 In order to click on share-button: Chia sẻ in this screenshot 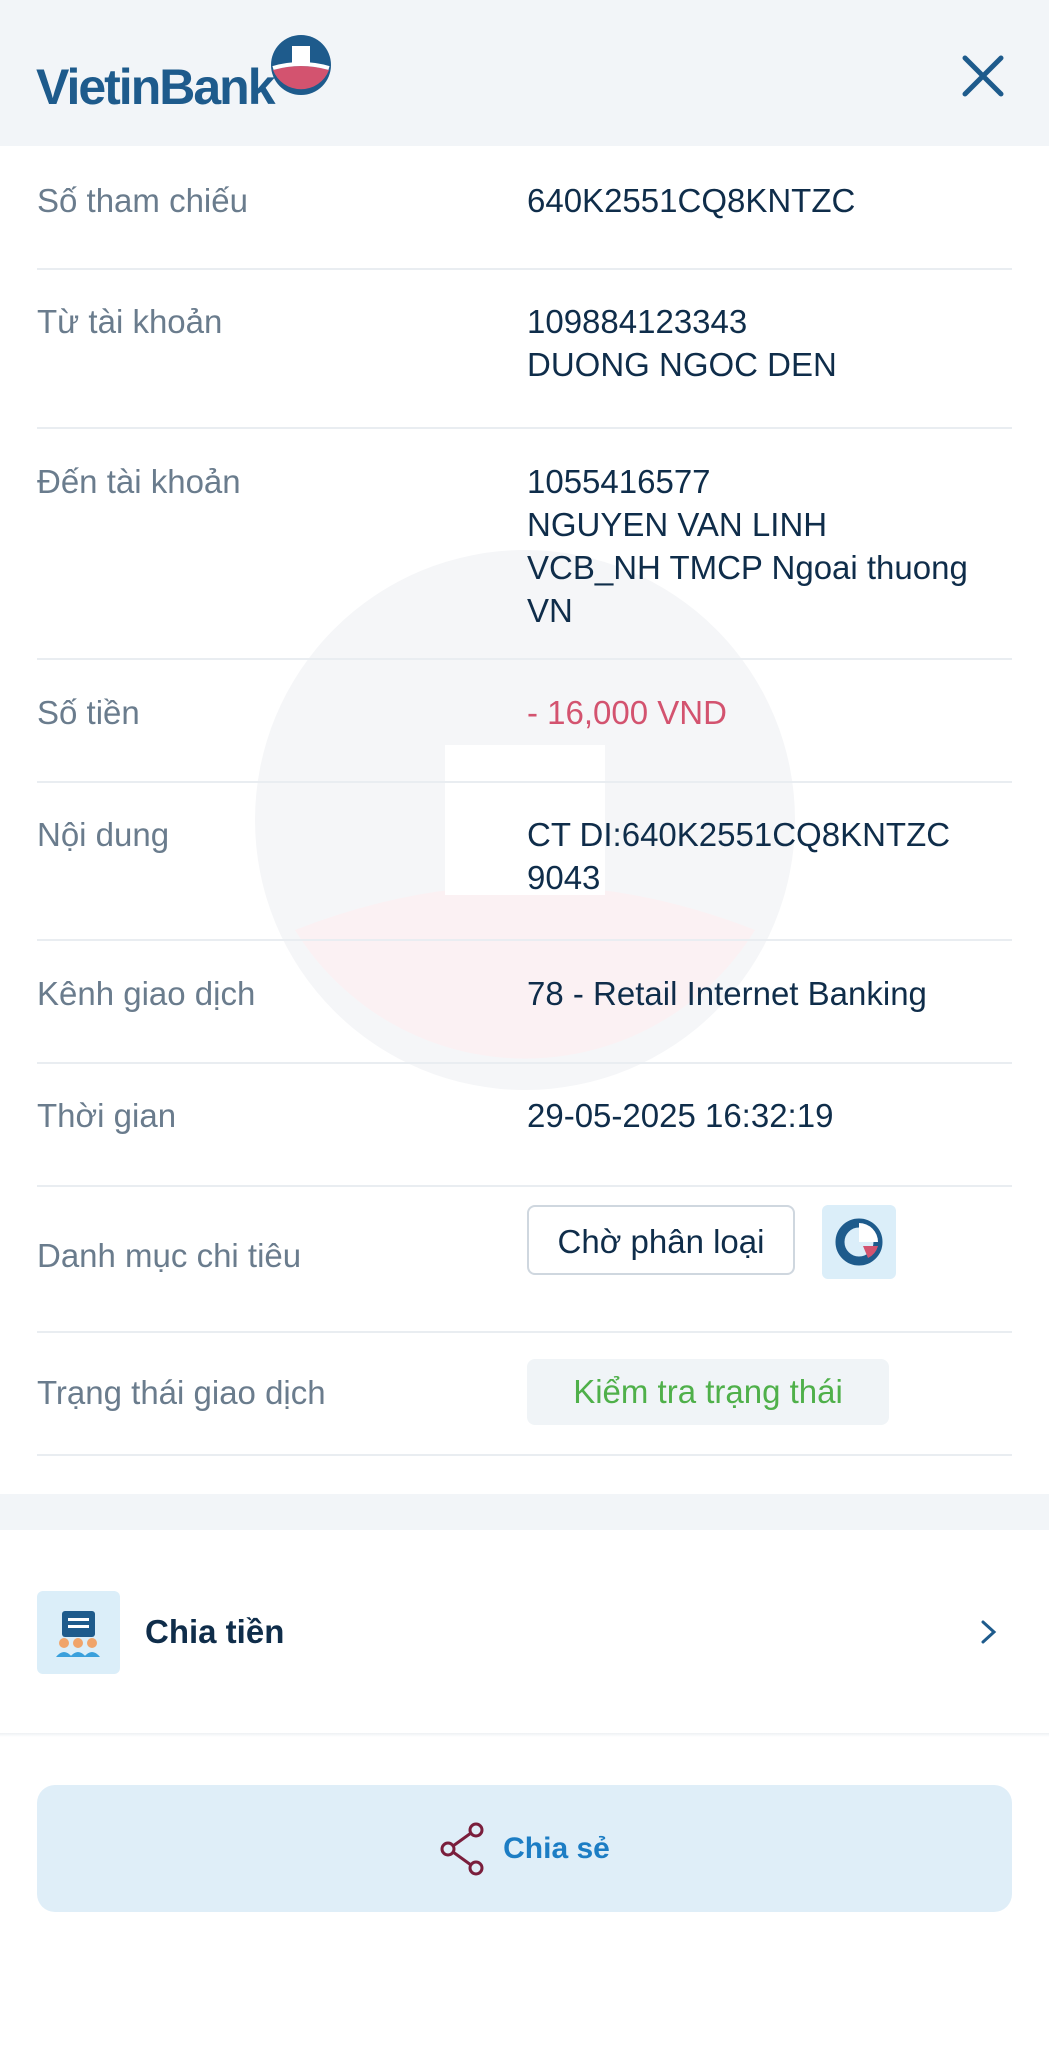, I will do `click(524, 1848)`.